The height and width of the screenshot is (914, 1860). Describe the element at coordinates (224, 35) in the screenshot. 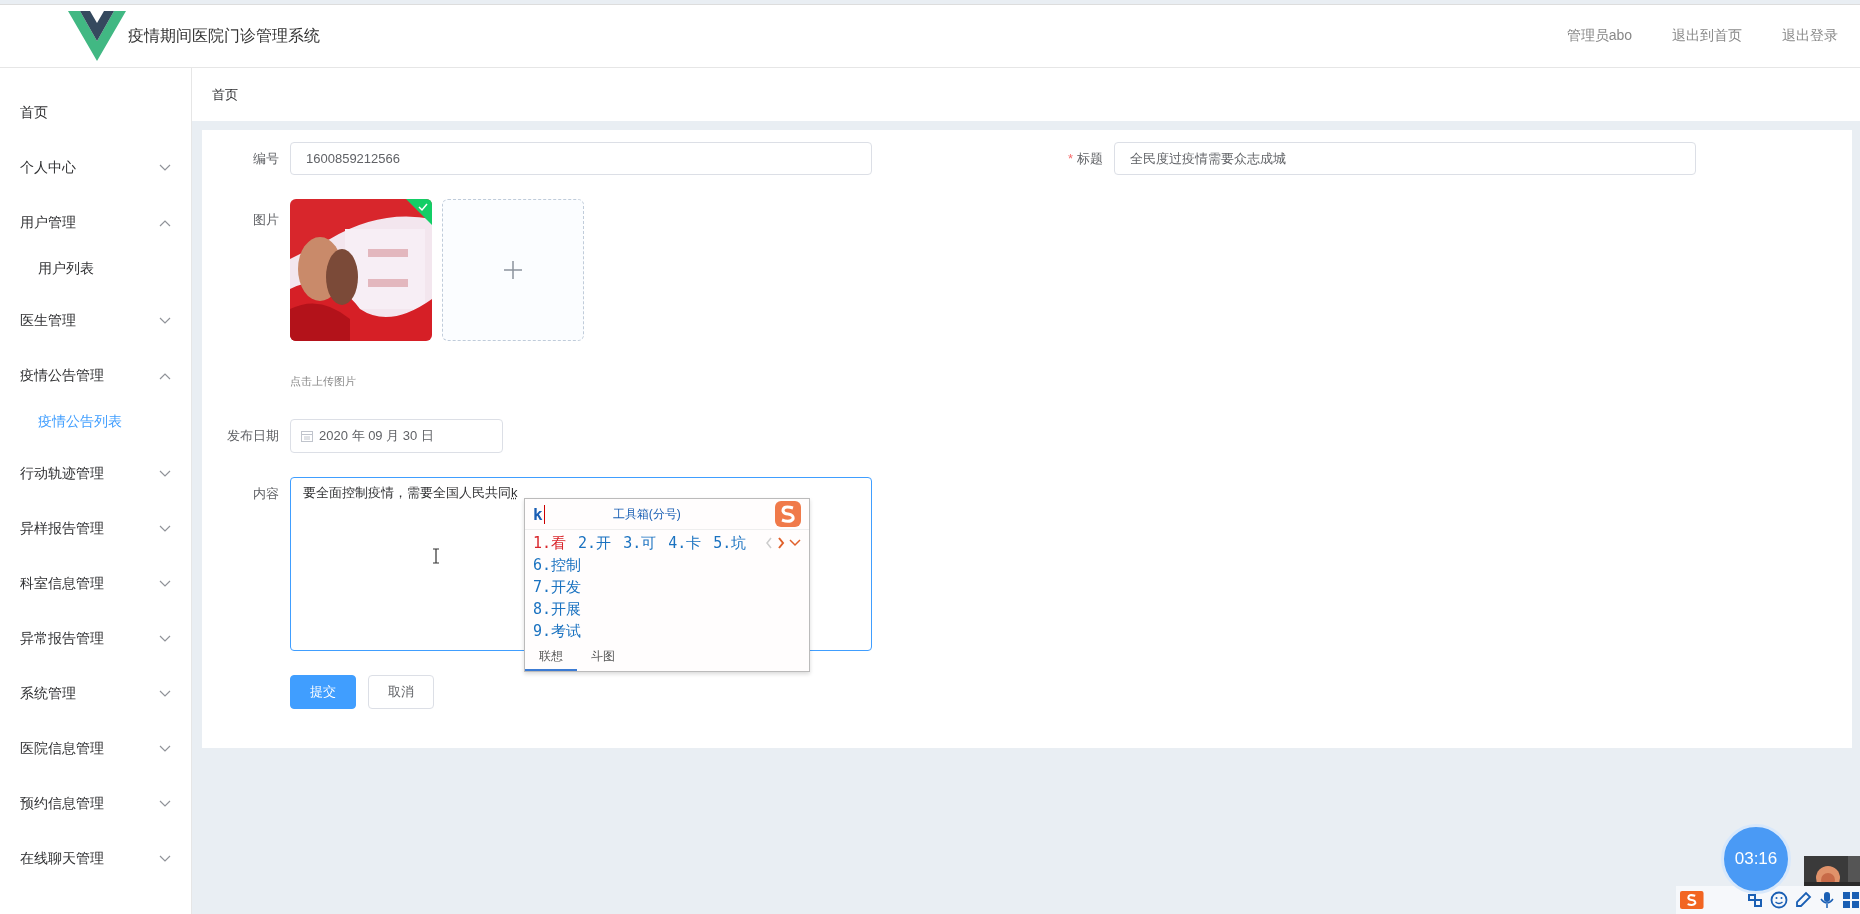

I see `app-title: 疫情期间医院门诊管理系统` at that location.